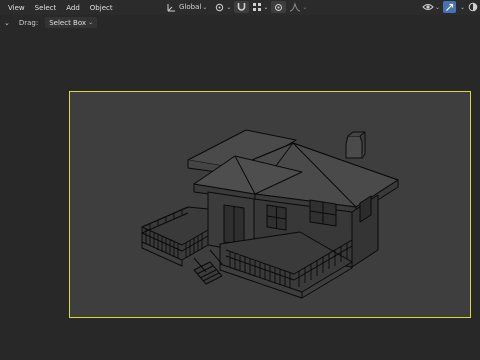  What do you see at coordinates (462, 7) in the screenshot?
I see `gizmo-dropdown: ⌄` at bounding box center [462, 7].